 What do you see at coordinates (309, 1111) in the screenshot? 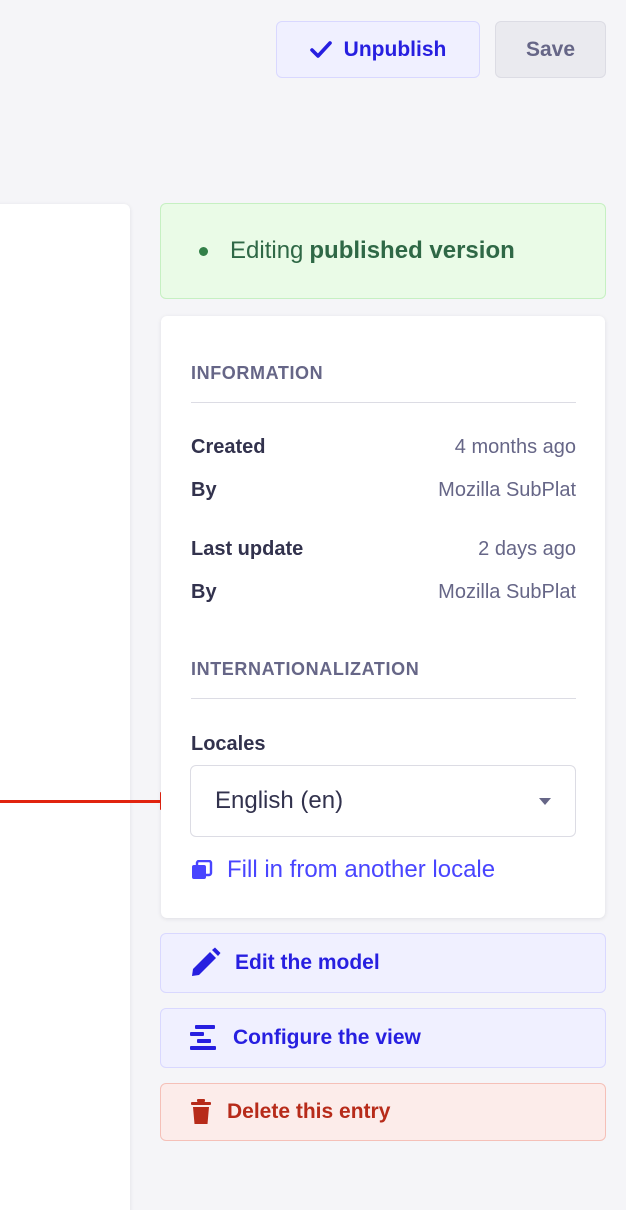
I see `delete-entry-label: Delete this entry` at bounding box center [309, 1111].